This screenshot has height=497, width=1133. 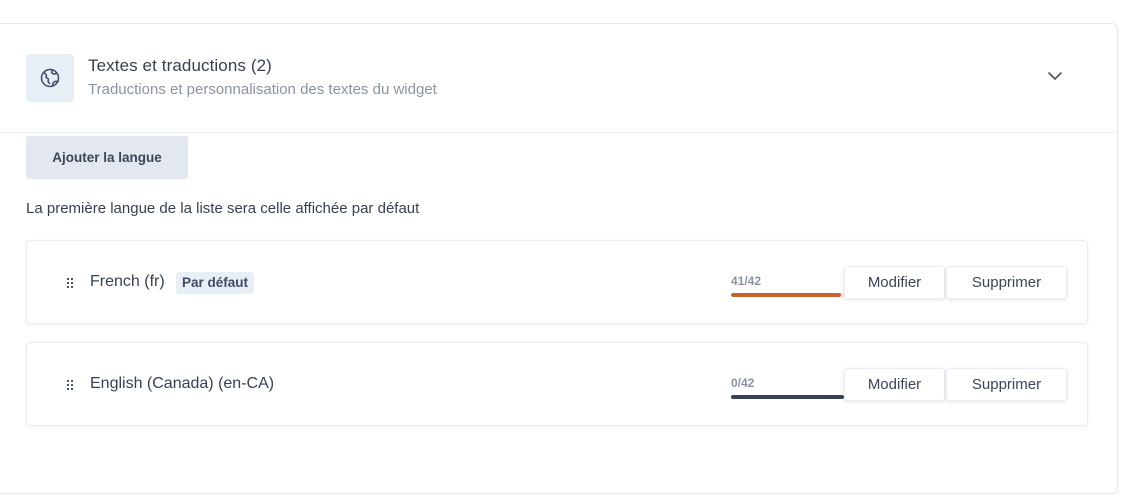 What do you see at coordinates (743, 383) in the screenshot?
I see `progress-label: 0/42` at bounding box center [743, 383].